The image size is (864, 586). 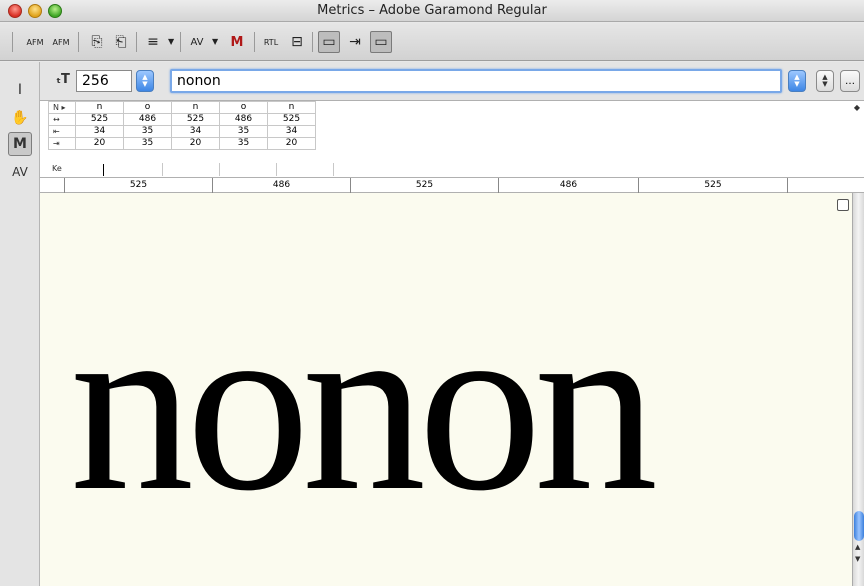 I want to click on text-options-stepper: ▲ ▼, so click(x=825, y=81).